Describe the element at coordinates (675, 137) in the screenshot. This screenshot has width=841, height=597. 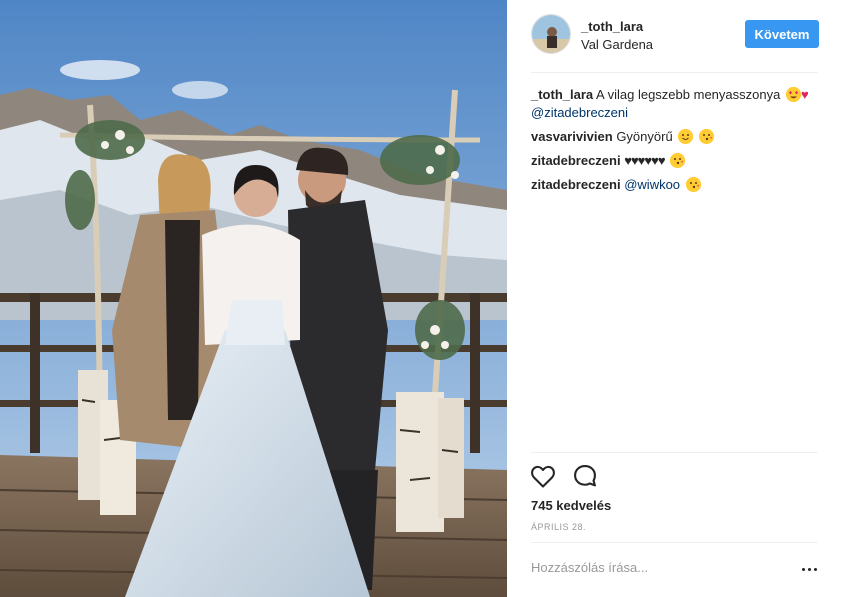
I see `comment-item: vasvarivivien Gyönyörű` at that location.